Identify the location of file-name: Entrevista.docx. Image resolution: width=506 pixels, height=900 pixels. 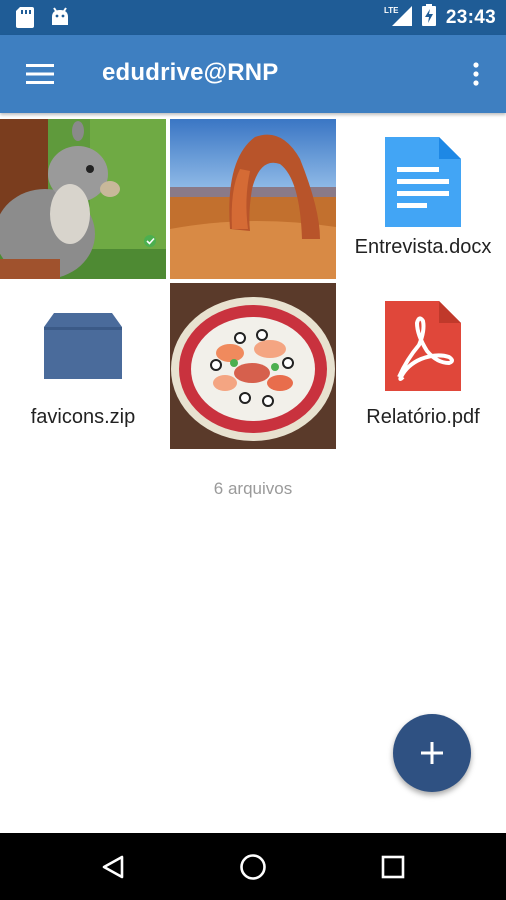
(423, 247).